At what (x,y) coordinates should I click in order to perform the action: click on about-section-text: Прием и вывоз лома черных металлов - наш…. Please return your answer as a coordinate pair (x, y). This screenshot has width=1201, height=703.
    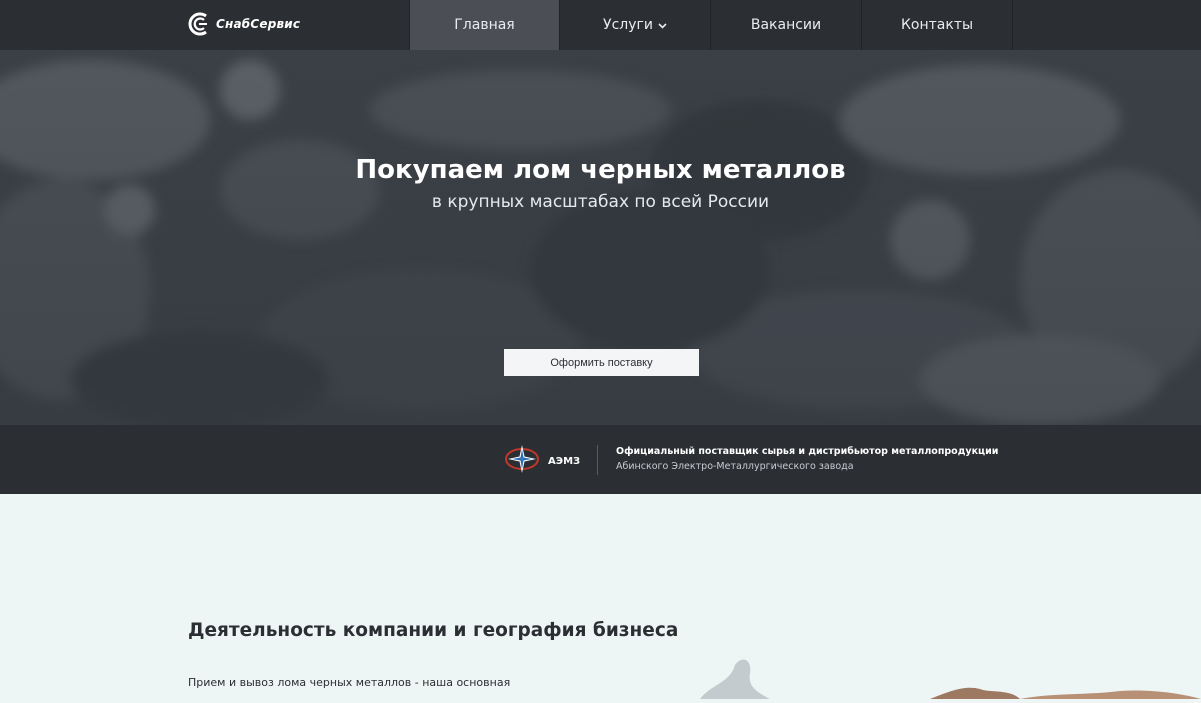
    Looking at the image, I should click on (349, 682).